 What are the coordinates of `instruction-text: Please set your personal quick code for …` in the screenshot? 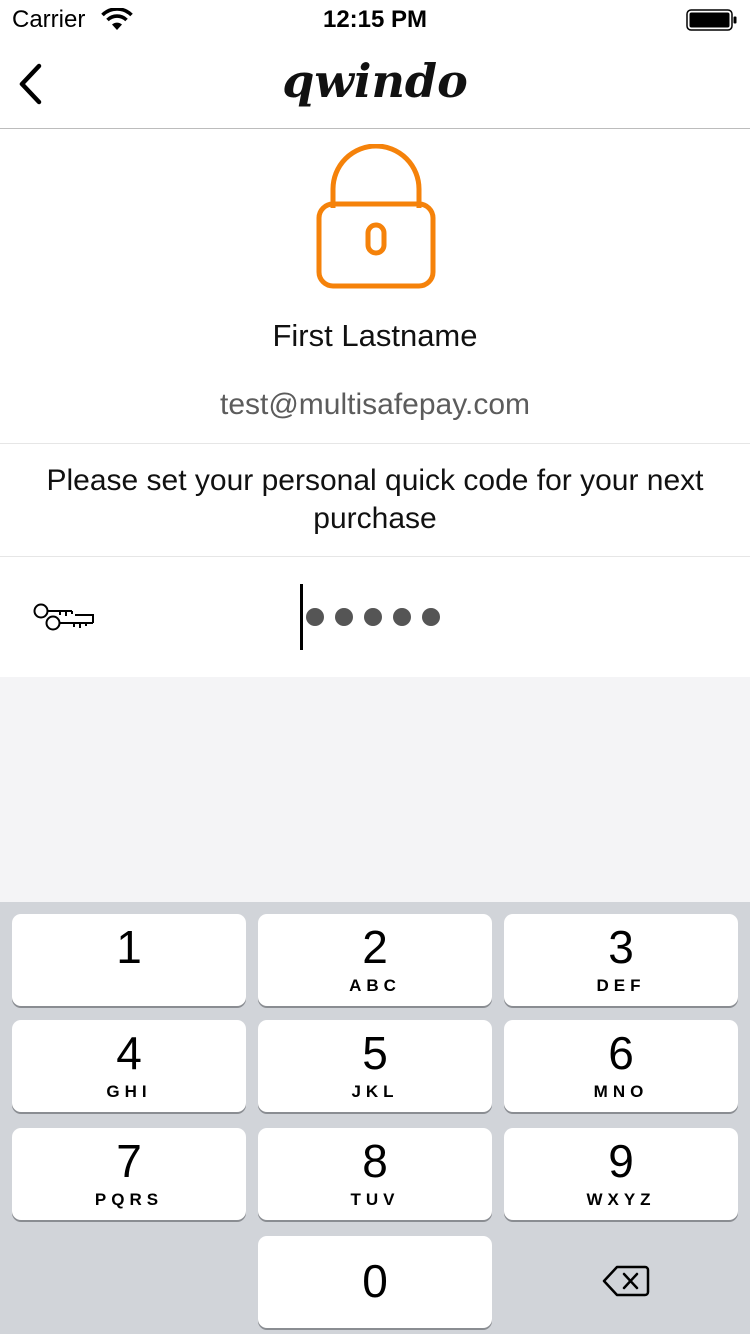 It's located at (375, 499).